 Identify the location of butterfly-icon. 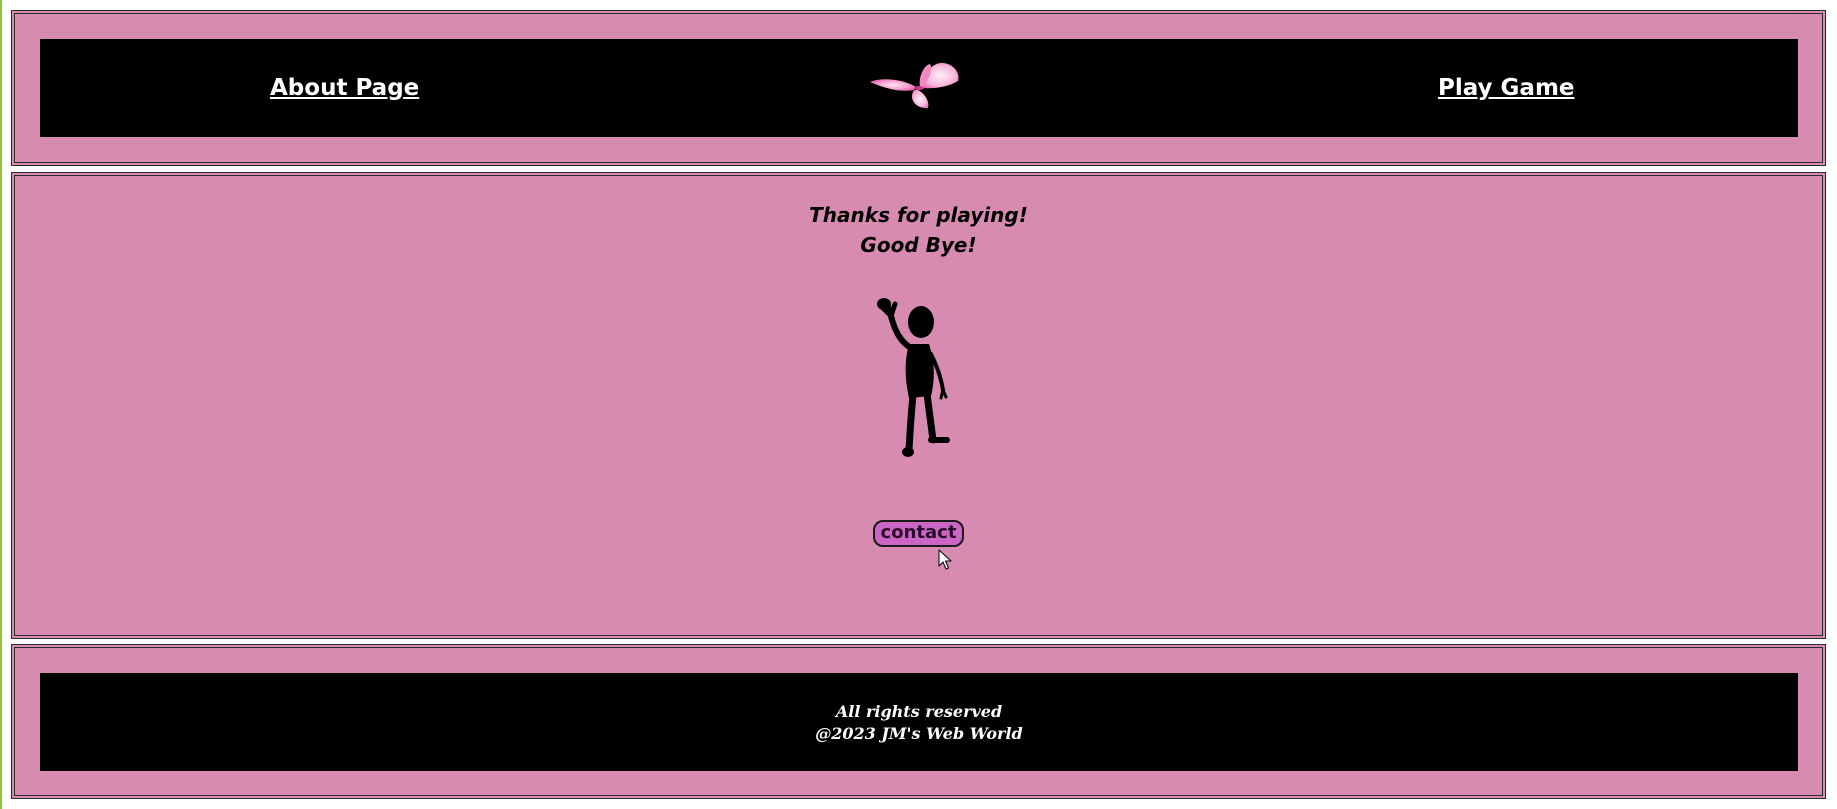
(914, 85).